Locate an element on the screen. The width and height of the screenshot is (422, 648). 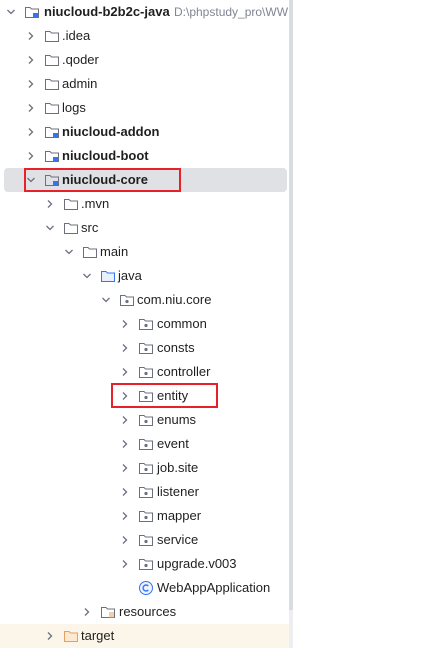
tree-label: listener is located at coordinates (178, 491).